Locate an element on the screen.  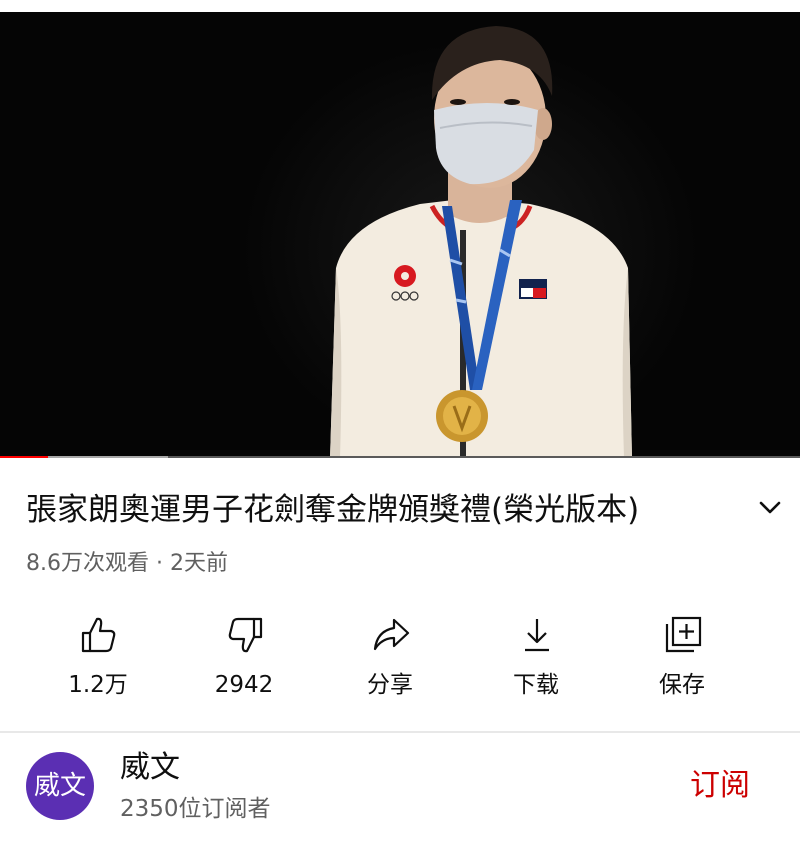
action-row: 1.2万 2942 分享 下载 保存 is located at coordinates (400, 662).